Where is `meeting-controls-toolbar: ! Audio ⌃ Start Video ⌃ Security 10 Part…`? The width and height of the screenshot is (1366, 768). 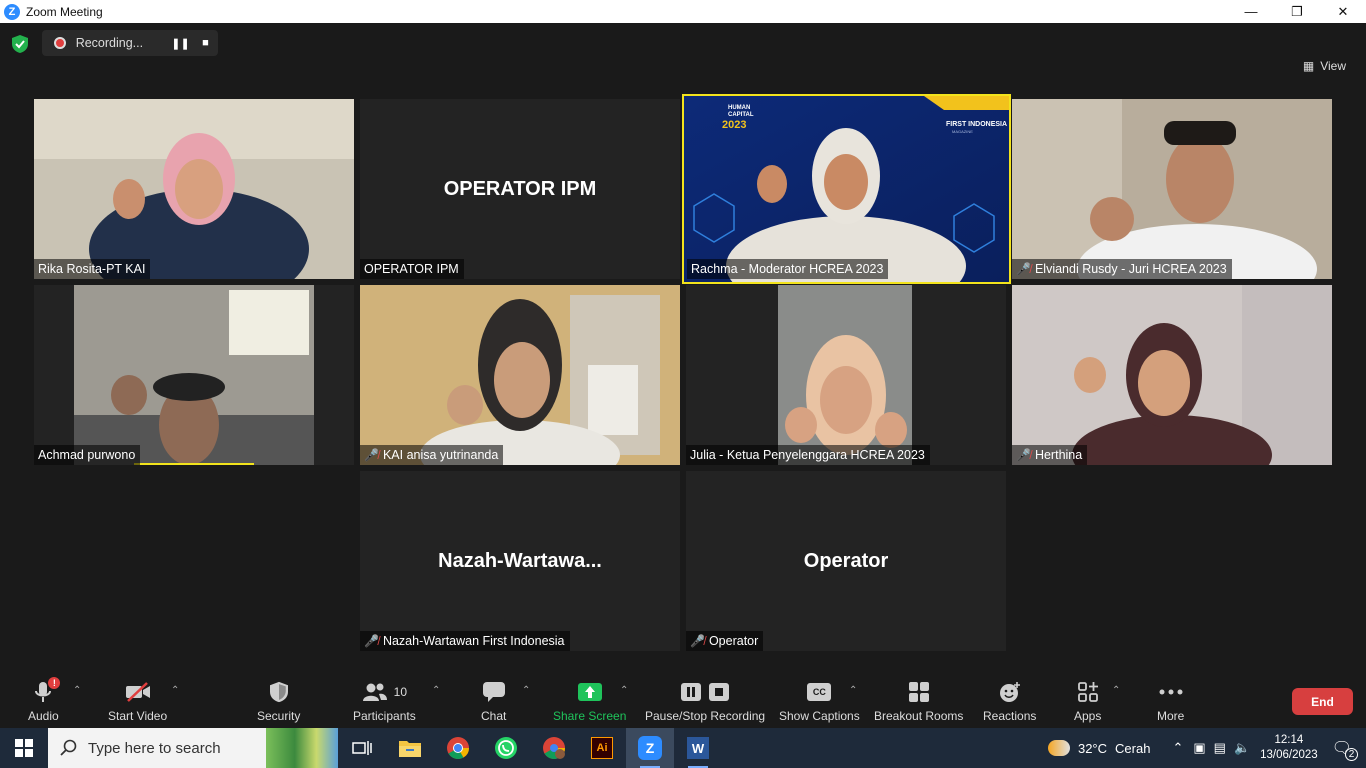
meeting-controls-toolbar: ! Audio ⌃ Start Video ⌃ Security 10 Part… is located at coordinates (683, 700).